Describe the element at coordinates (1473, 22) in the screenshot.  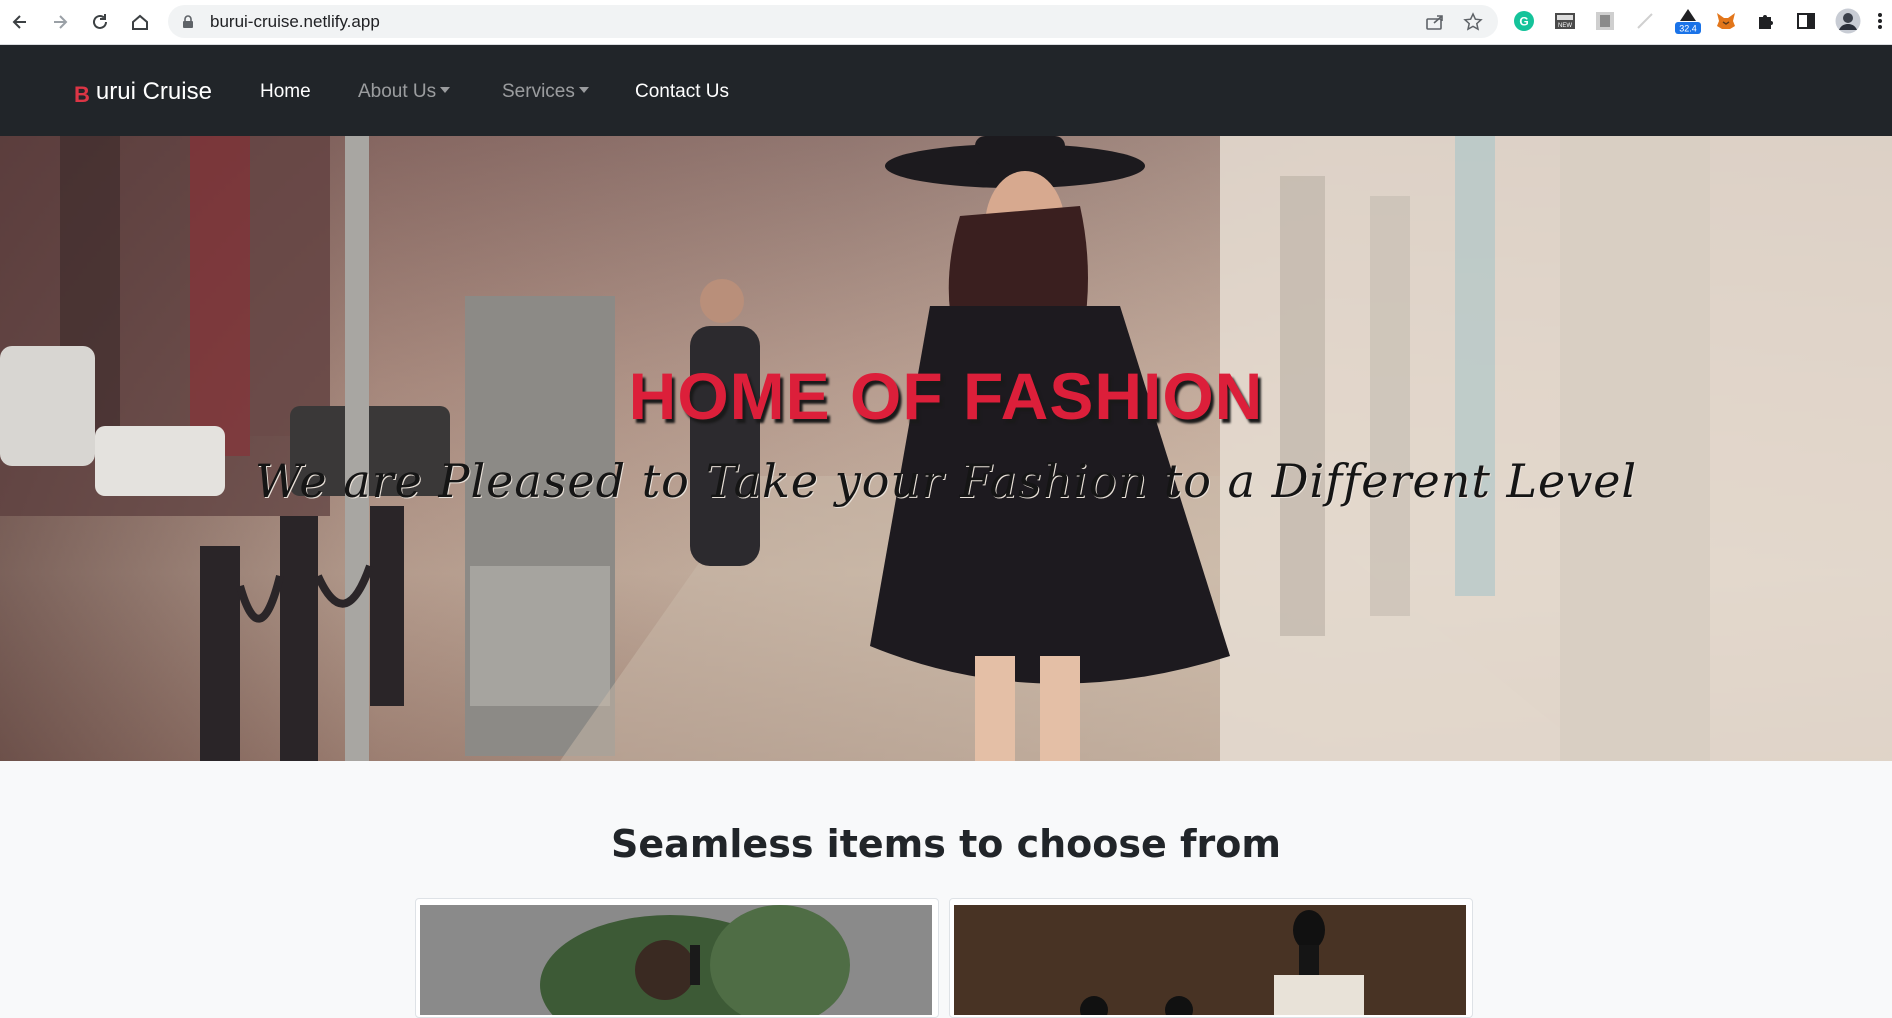
I see `bookmark-star-icon` at that location.